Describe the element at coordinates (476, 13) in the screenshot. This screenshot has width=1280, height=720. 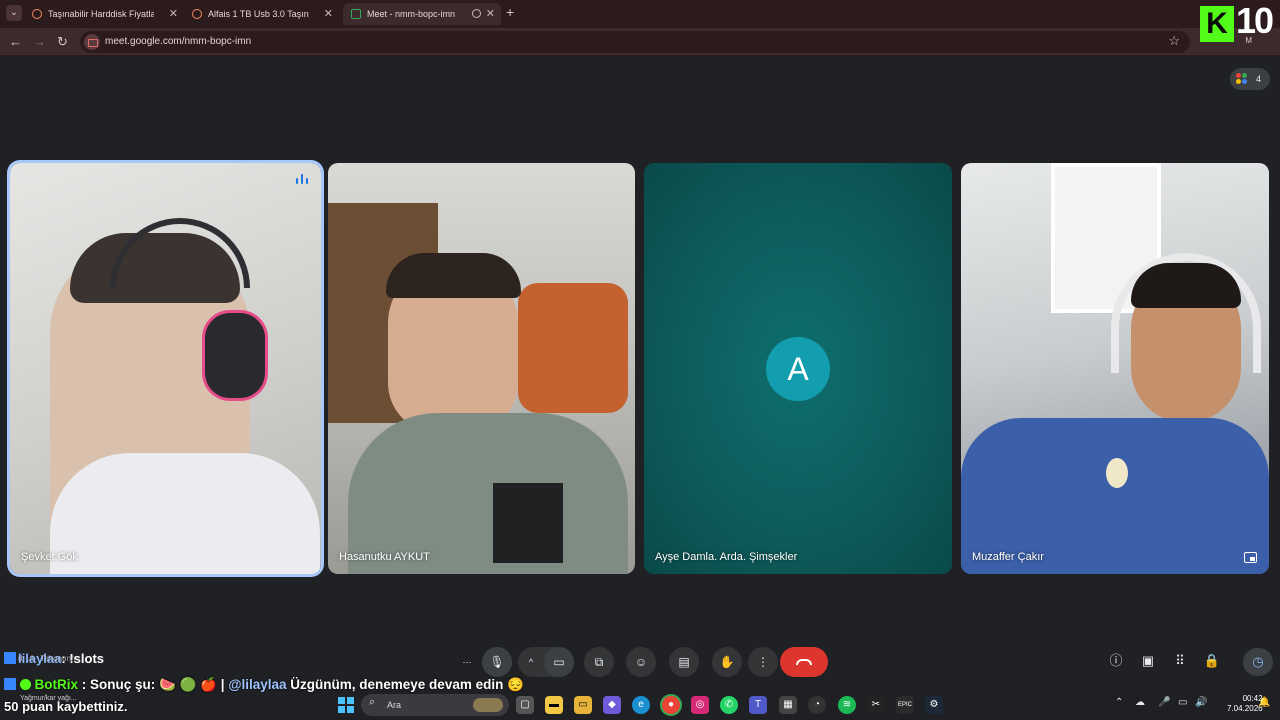
I see `recording-indicator-icon` at that location.